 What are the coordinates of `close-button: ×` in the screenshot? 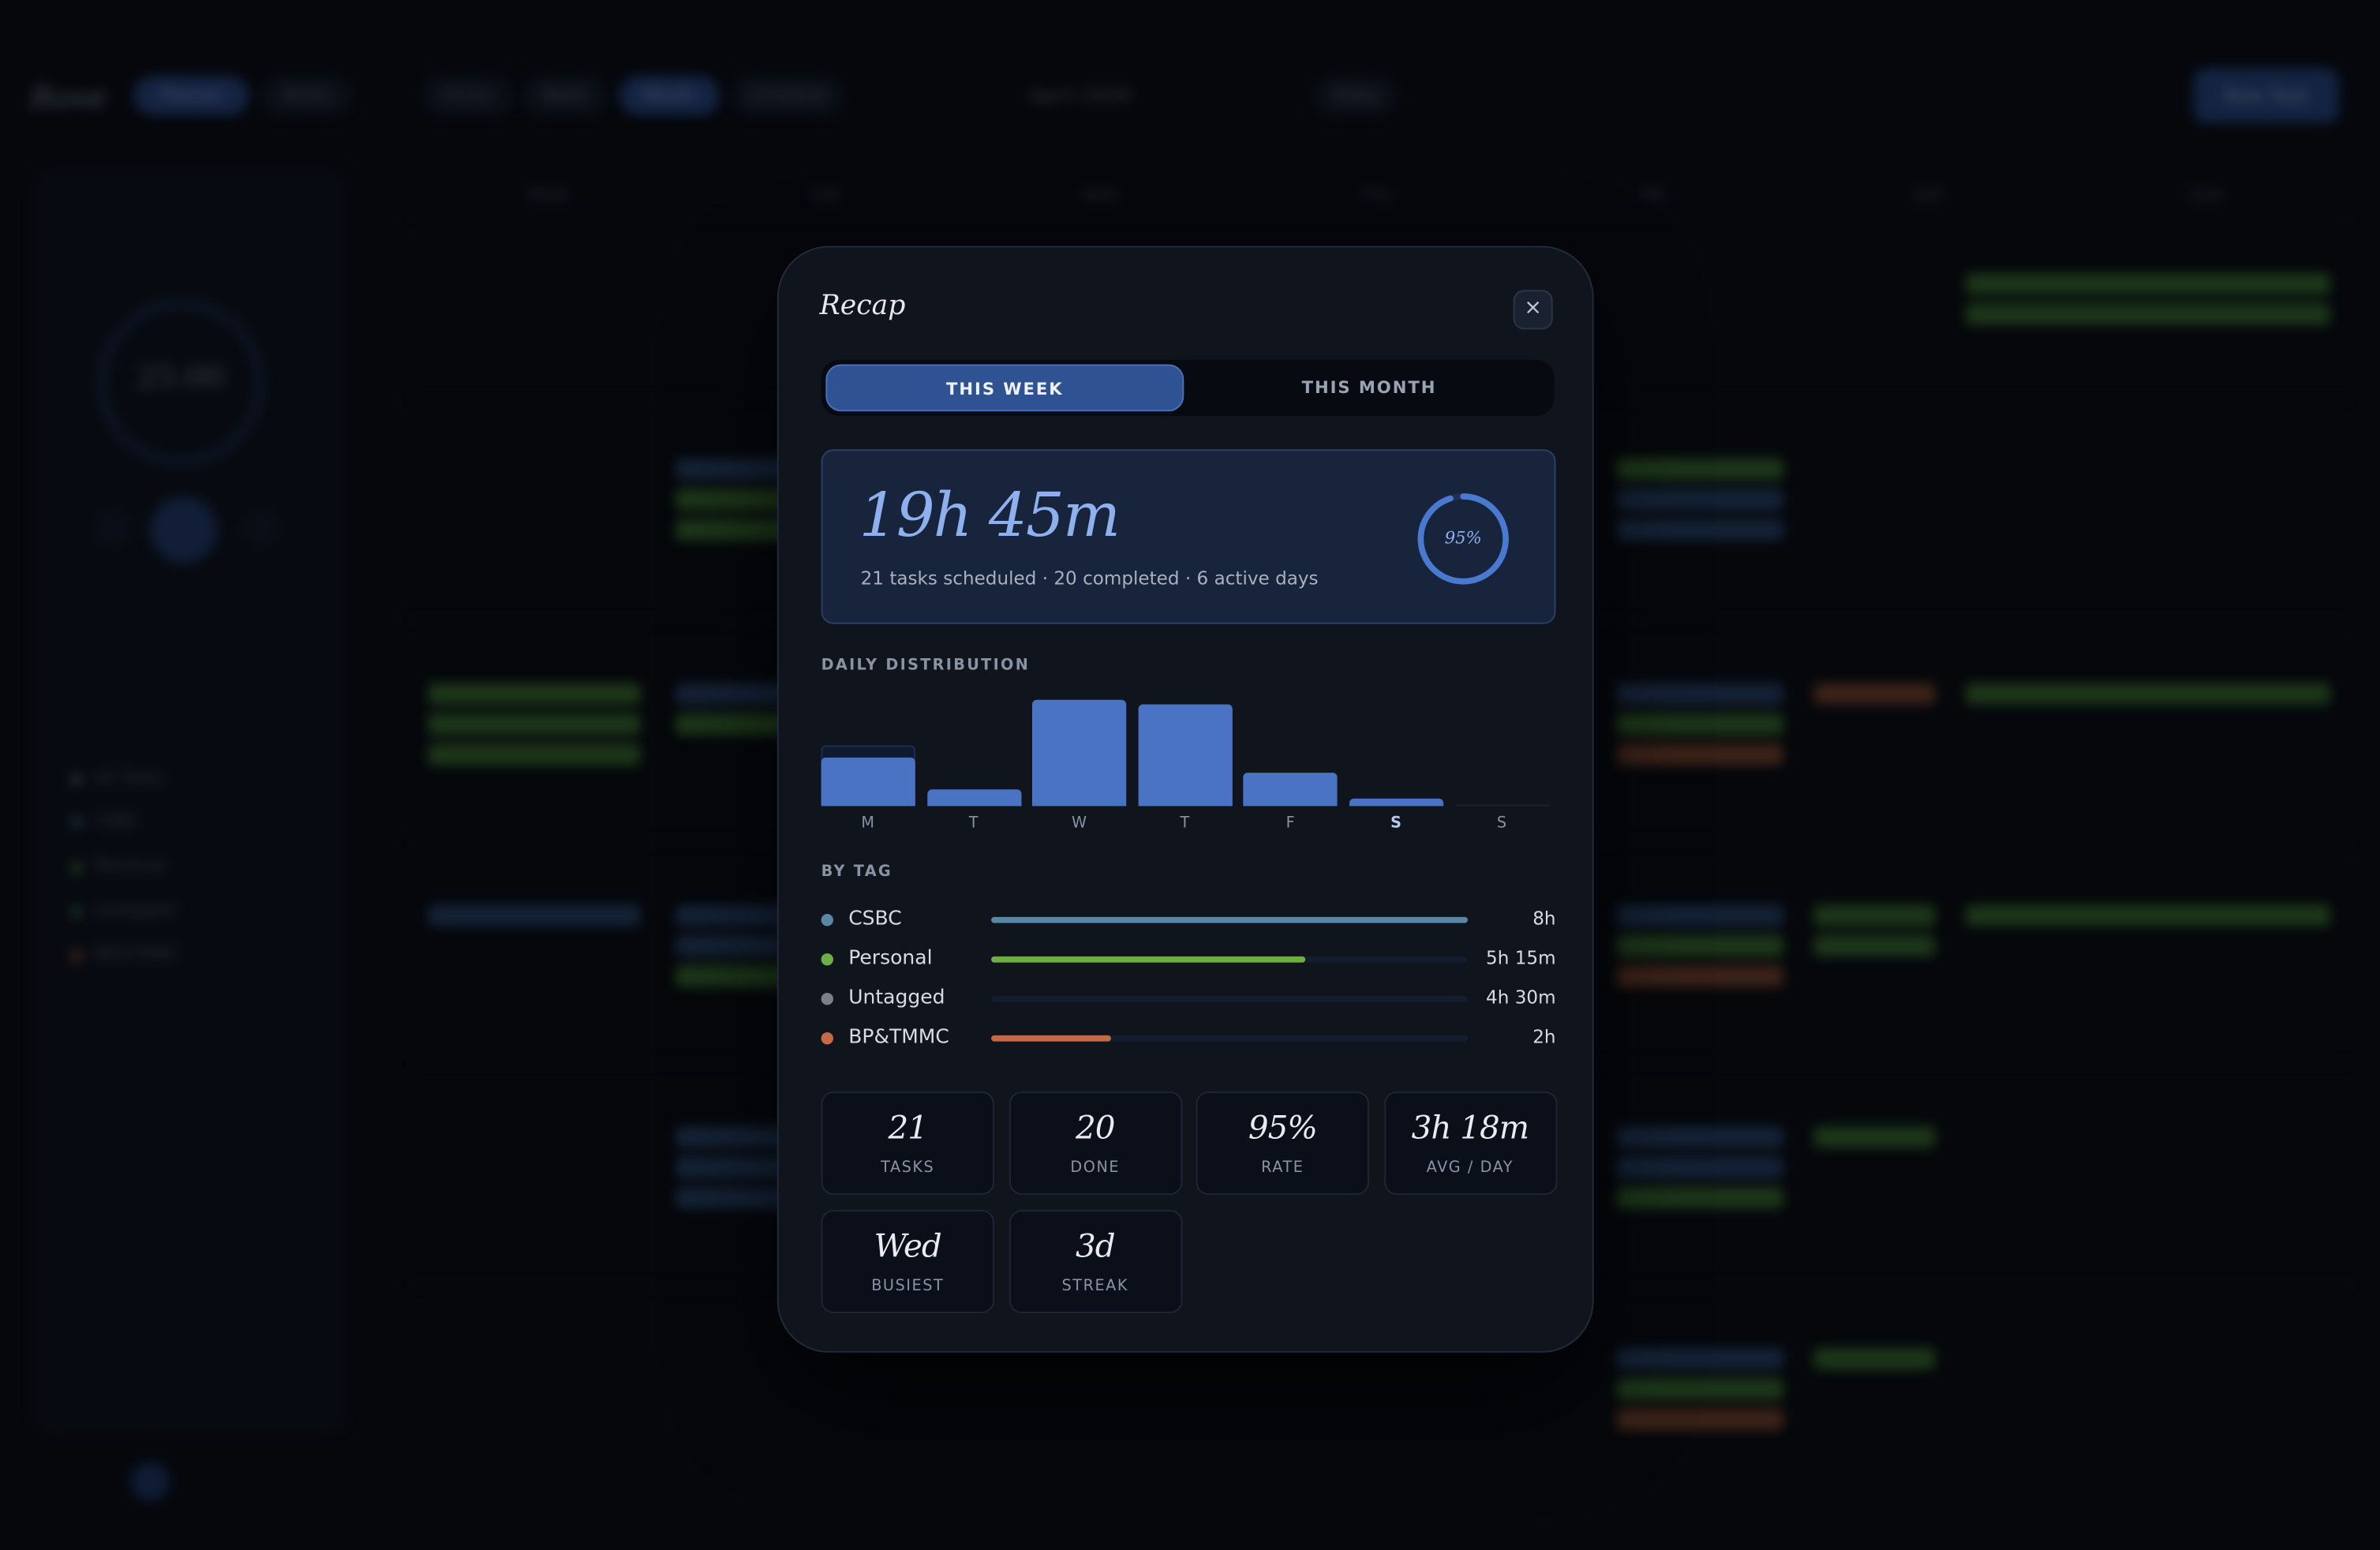 It's located at (1533, 310).